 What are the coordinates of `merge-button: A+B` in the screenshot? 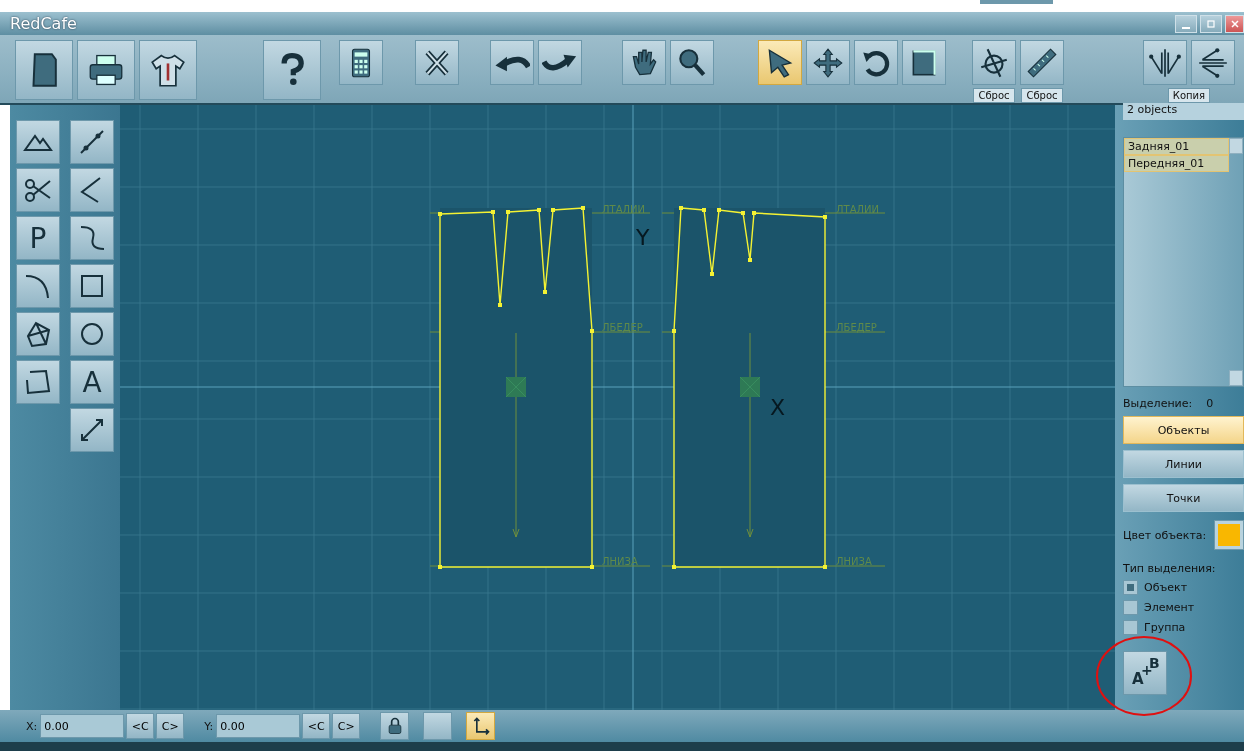 It's located at (1145, 673).